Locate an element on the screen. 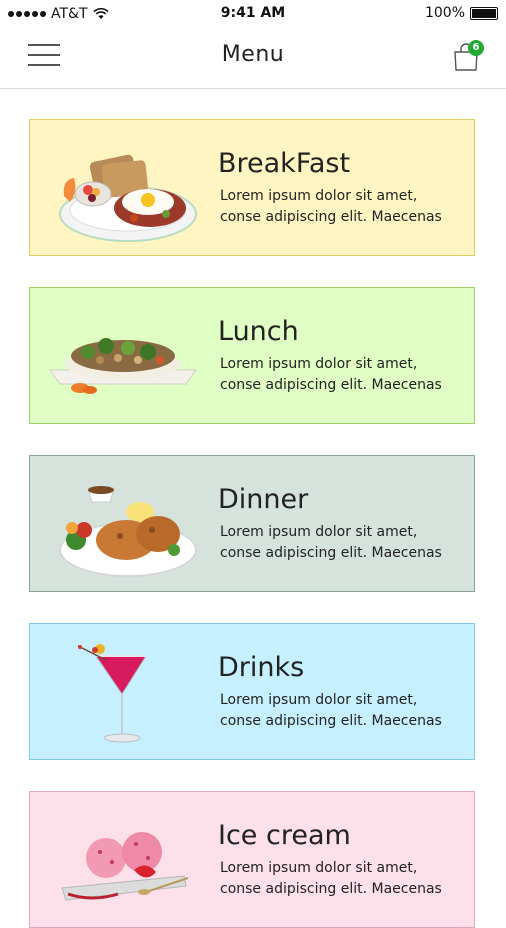 The width and height of the screenshot is (506, 928). cart-count-badge: 6 is located at coordinates (476, 48).